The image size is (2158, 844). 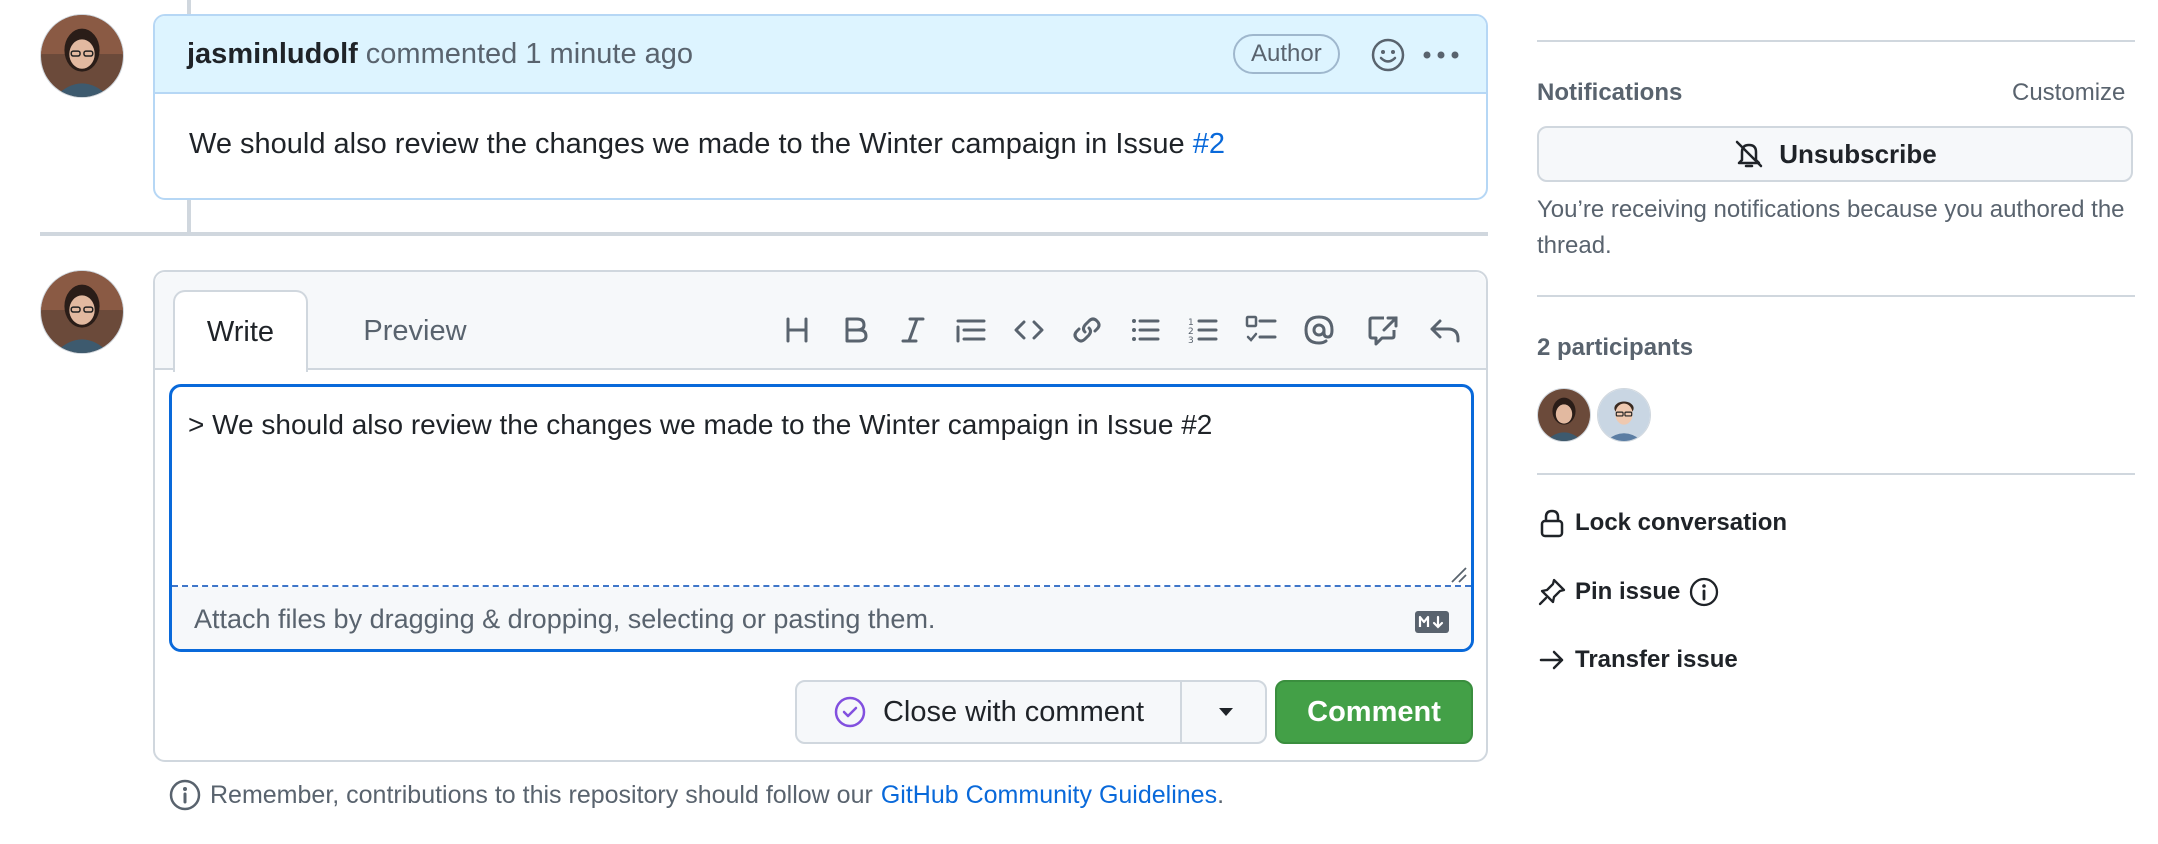 What do you see at coordinates (797, 330) in the screenshot?
I see `heading-icon` at bounding box center [797, 330].